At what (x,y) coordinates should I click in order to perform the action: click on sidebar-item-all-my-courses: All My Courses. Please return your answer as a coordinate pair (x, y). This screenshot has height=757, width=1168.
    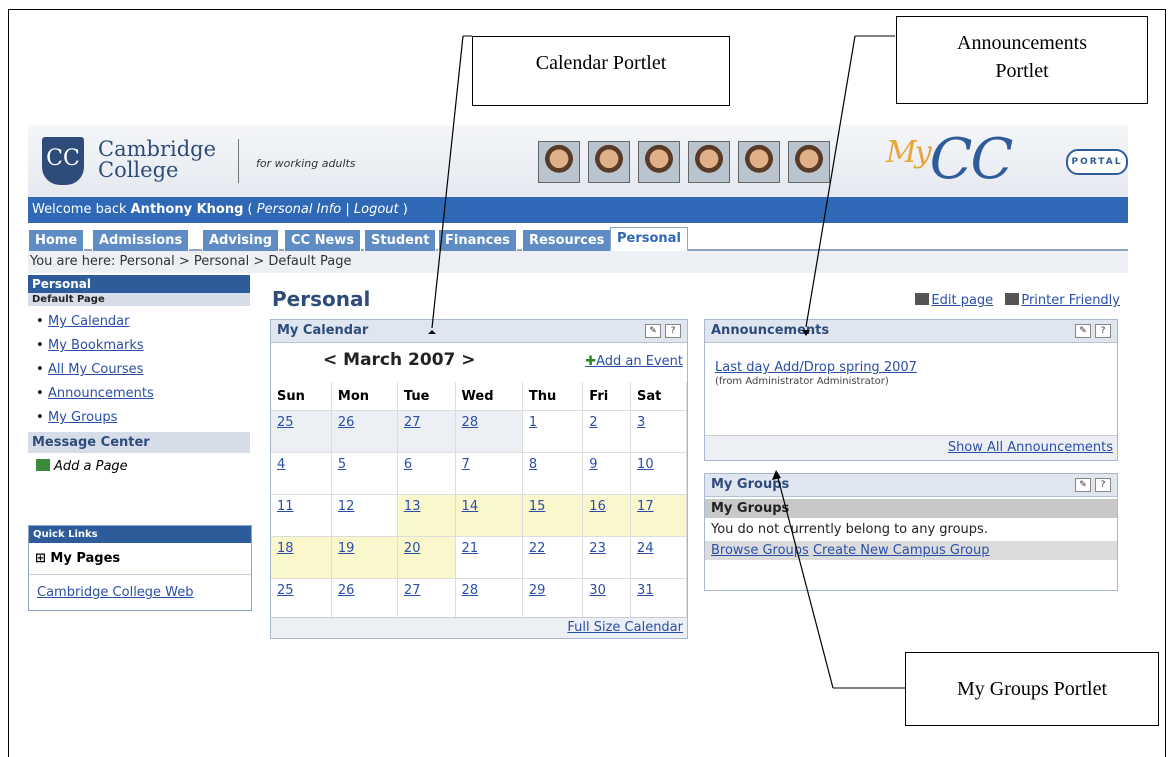
    Looking at the image, I should click on (143, 370).